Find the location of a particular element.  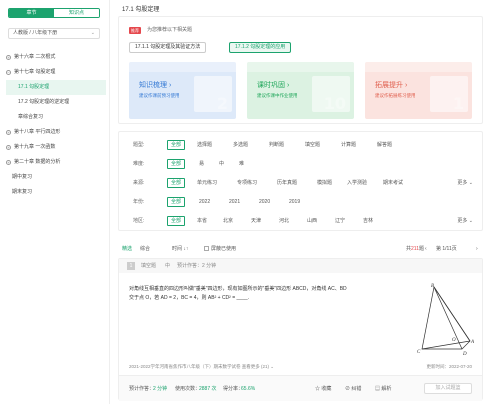

section-chip-2: 17.1.2 勾股定理的应用 is located at coordinates (260, 47).